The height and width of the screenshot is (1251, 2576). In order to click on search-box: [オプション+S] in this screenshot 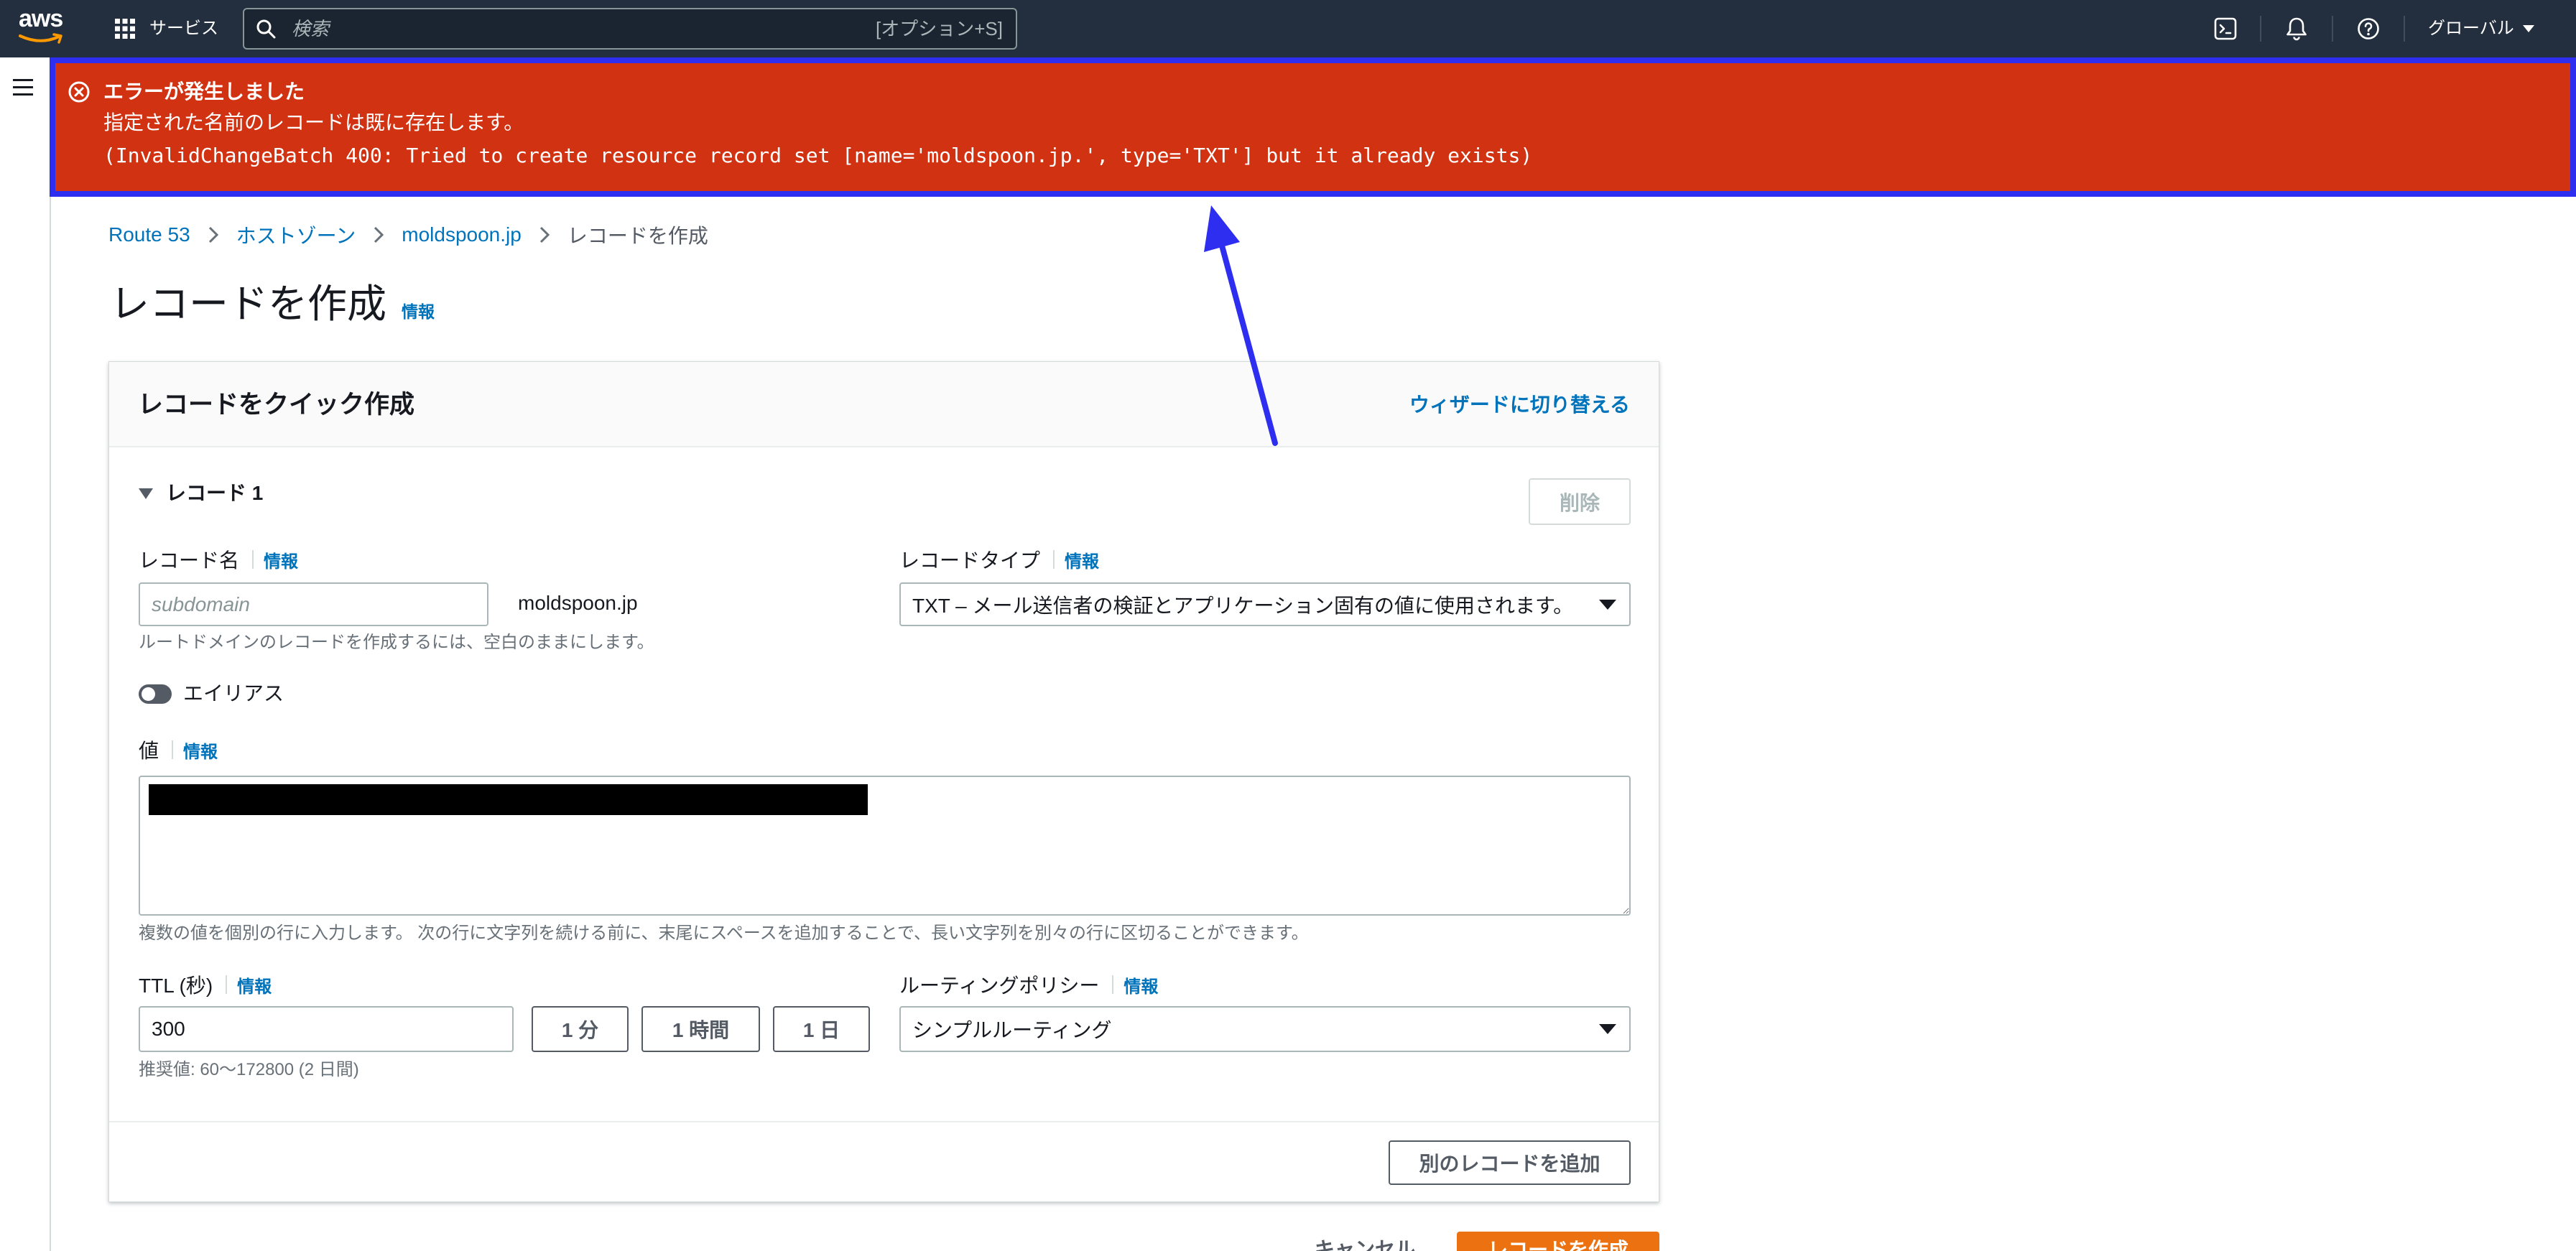, I will do `click(630, 29)`.